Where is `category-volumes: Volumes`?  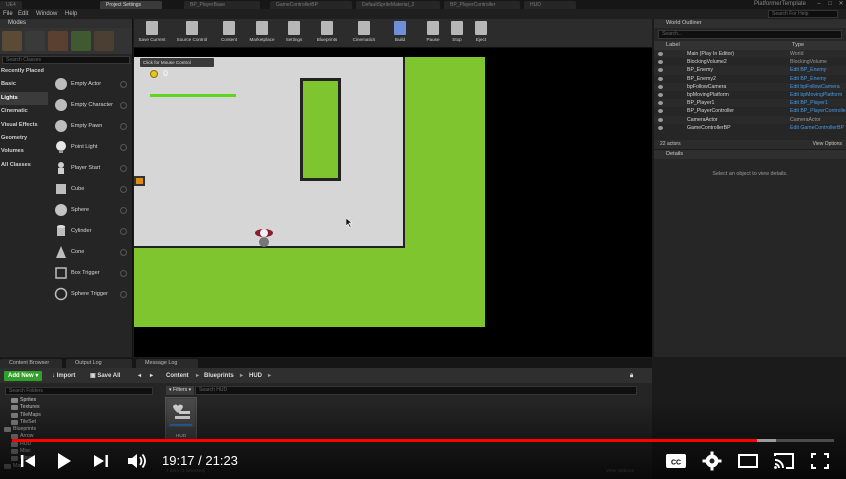
category-volumes: Volumes is located at coordinates (24, 151).